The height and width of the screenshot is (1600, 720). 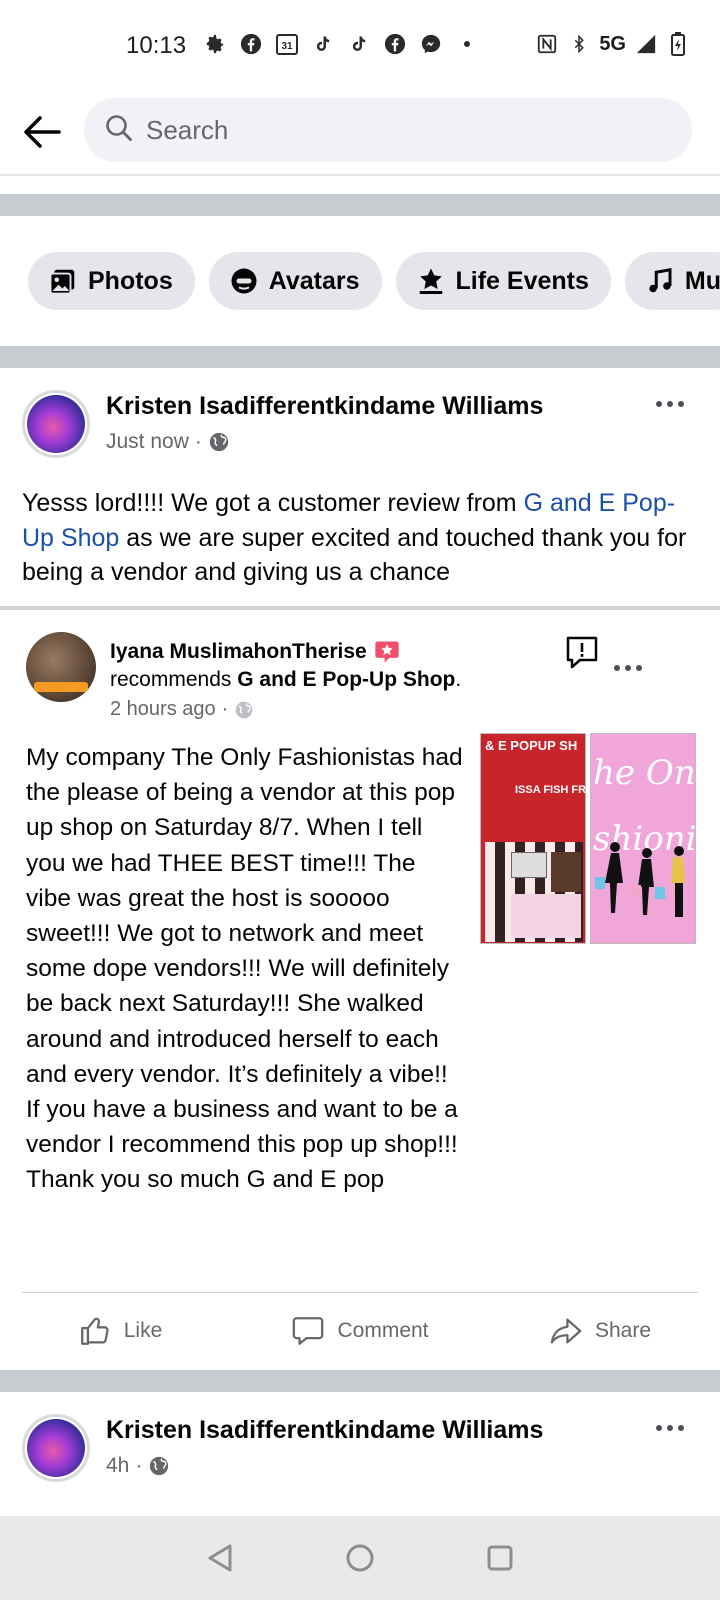 I want to click on reviewer-name: Iyana MuslimahonTherise, so click(x=238, y=652).